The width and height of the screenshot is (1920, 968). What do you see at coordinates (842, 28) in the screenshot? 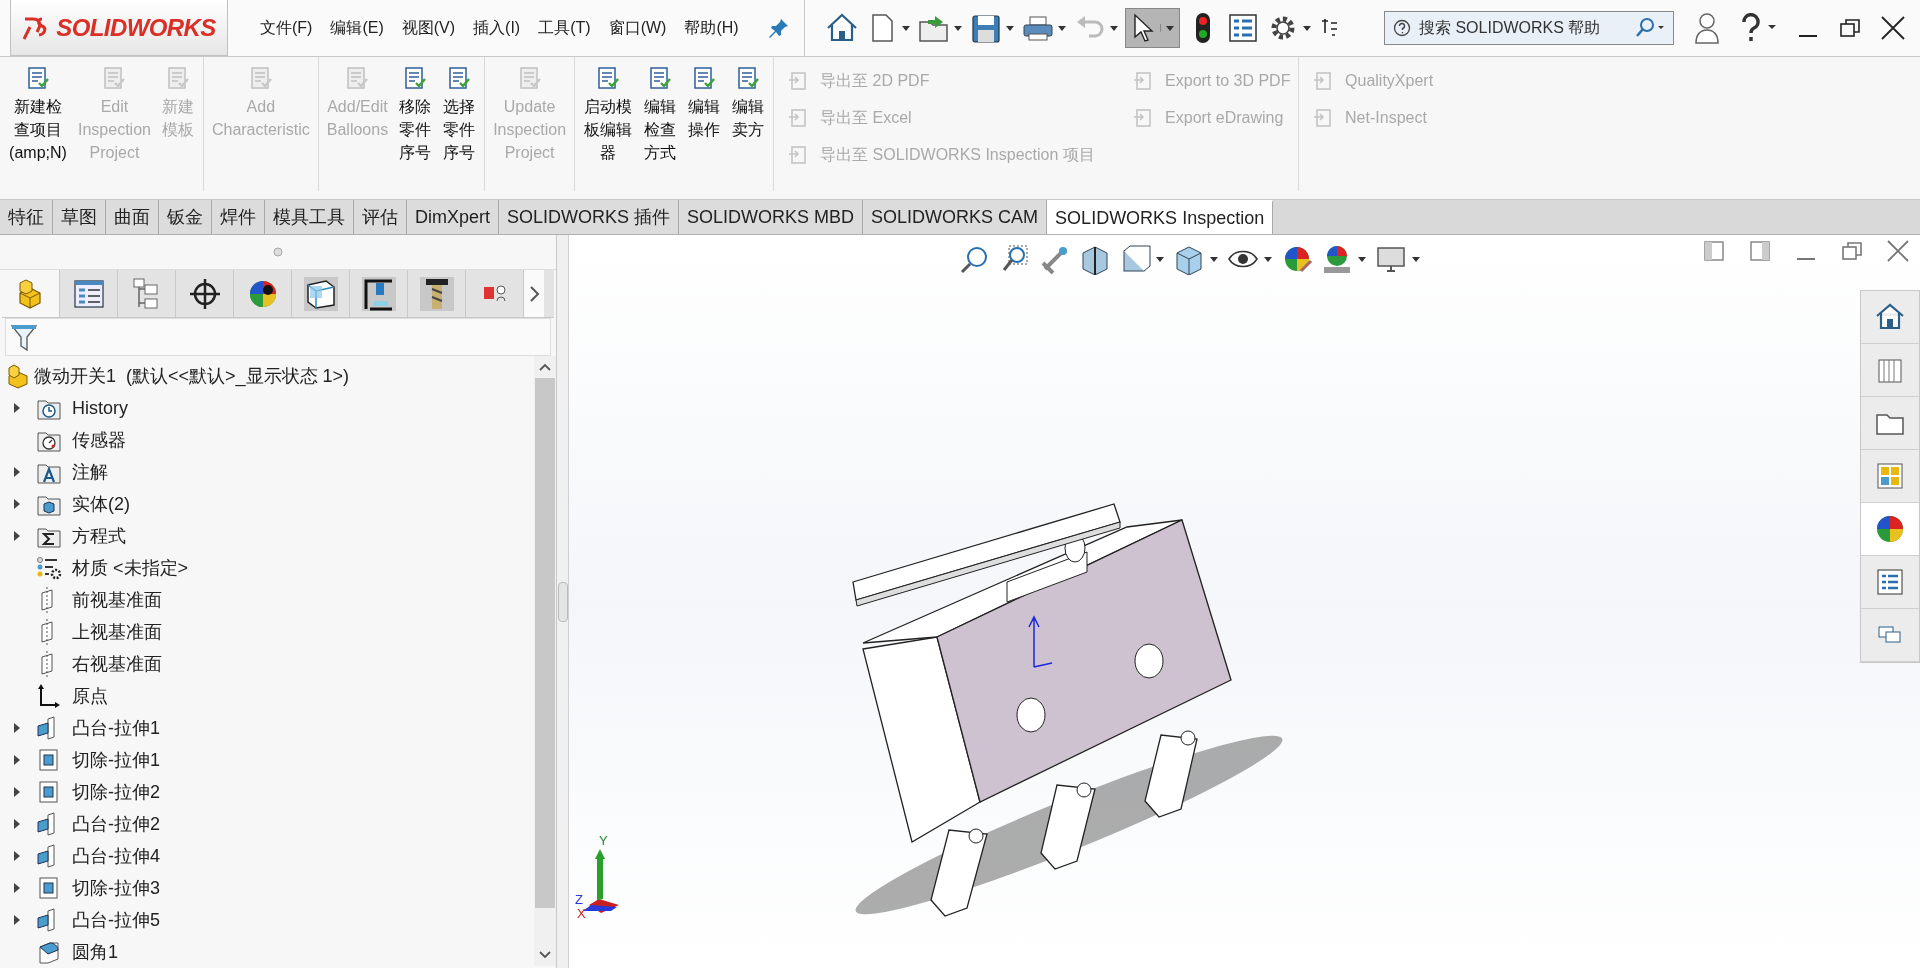
I see `home-icon` at bounding box center [842, 28].